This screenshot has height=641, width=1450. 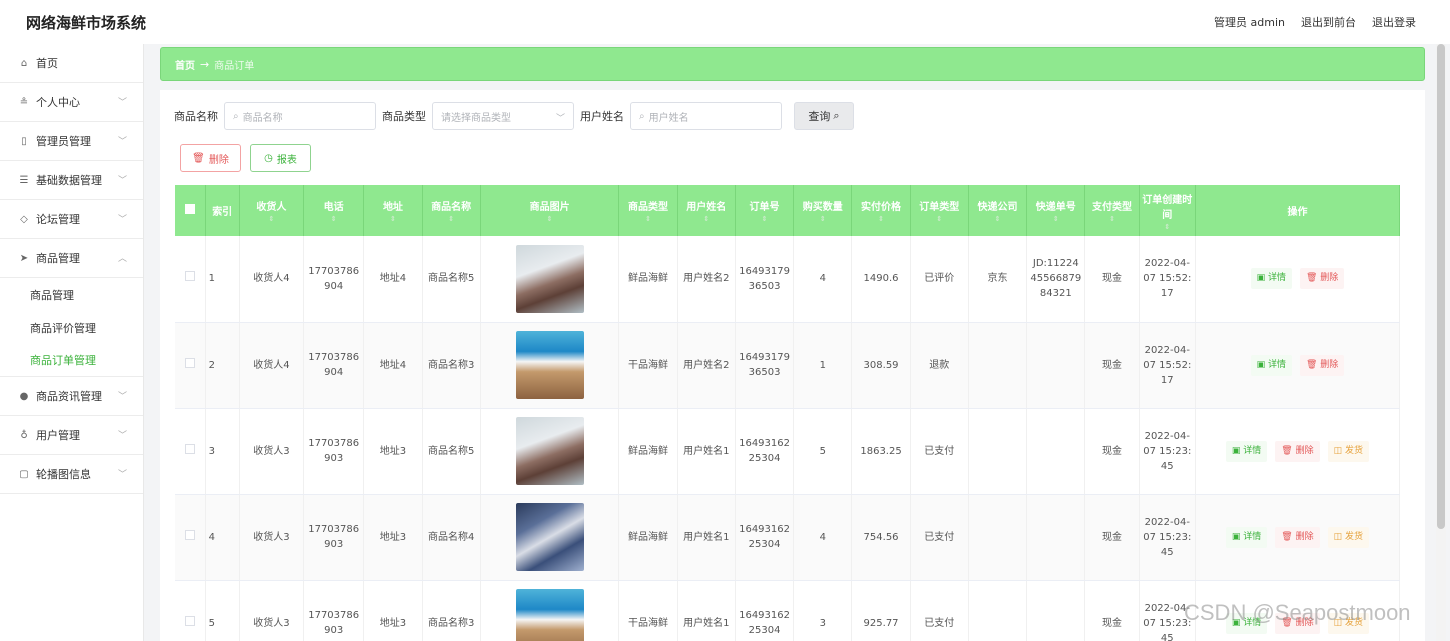 I want to click on column-header: 商品图片 ⇕, so click(x=550, y=210).